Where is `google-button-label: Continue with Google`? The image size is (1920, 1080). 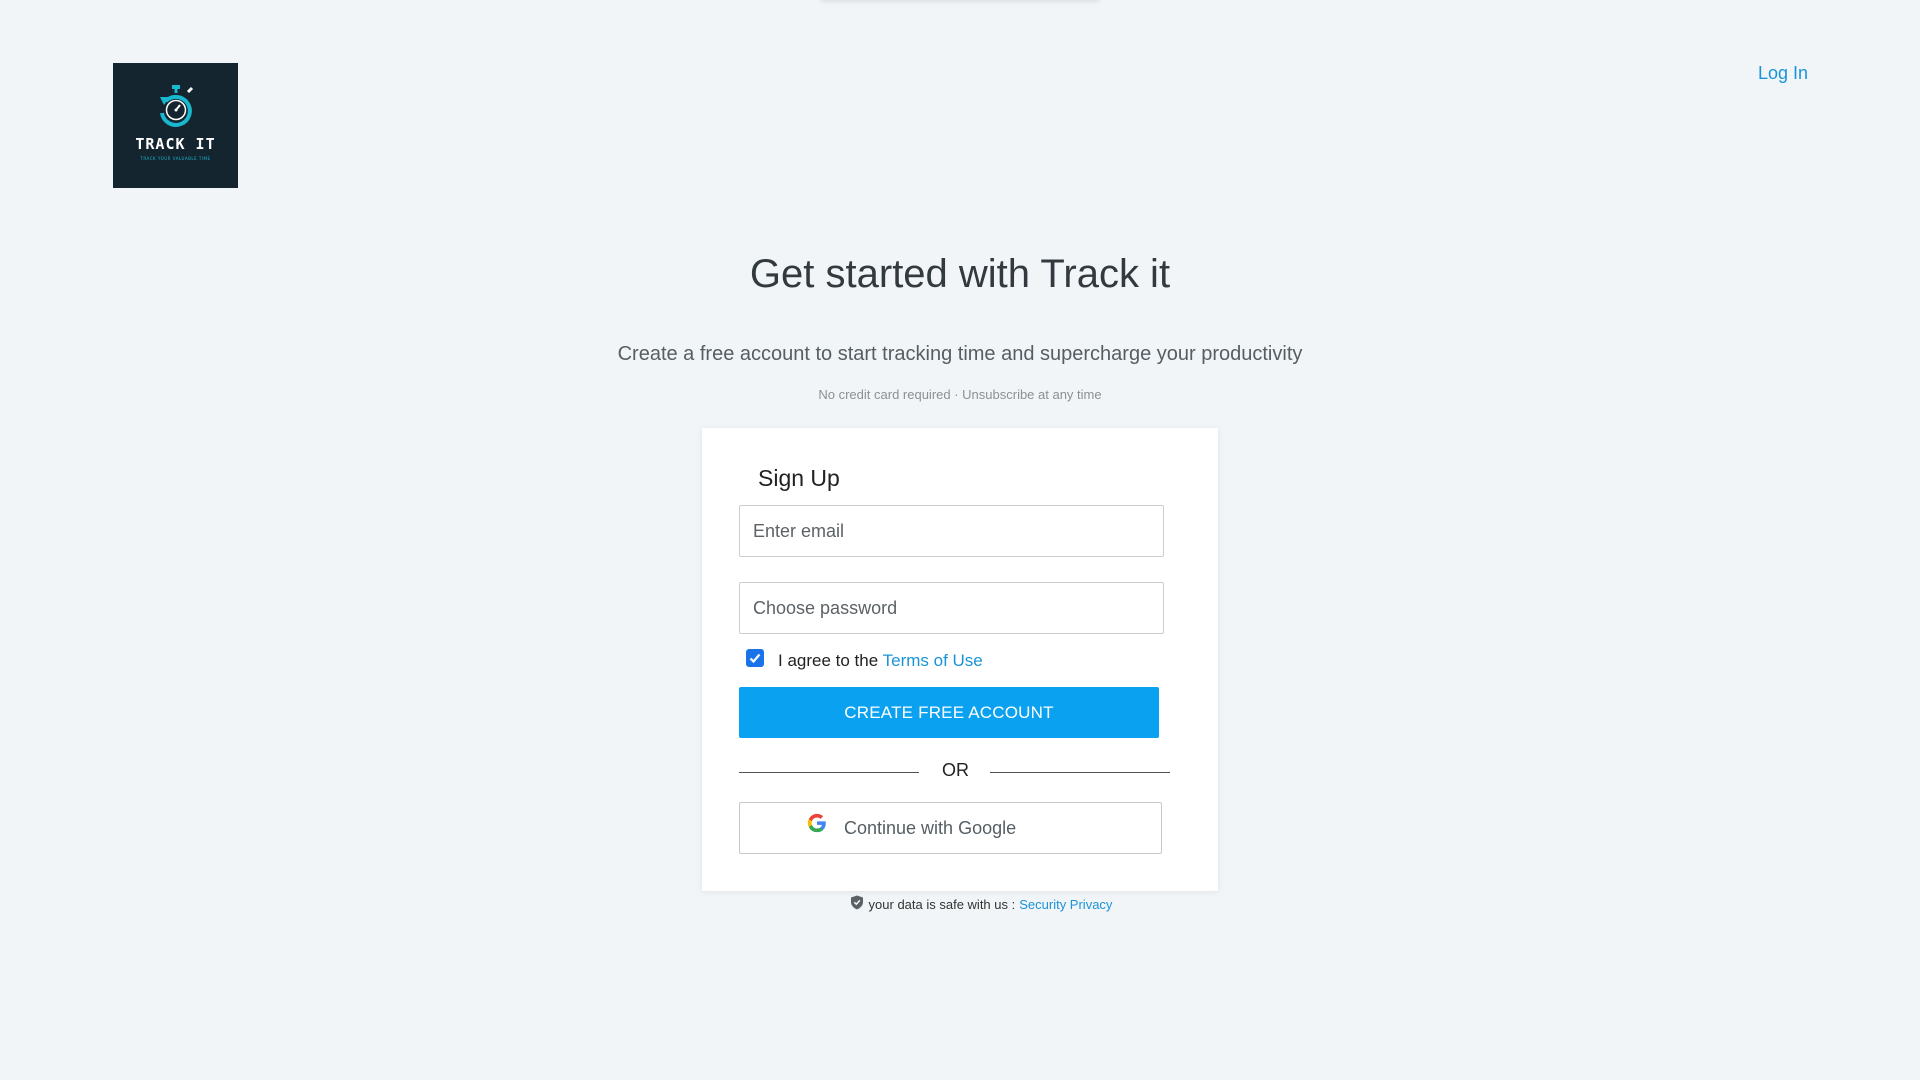
google-button-label: Continue with Google is located at coordinates (930, 828).